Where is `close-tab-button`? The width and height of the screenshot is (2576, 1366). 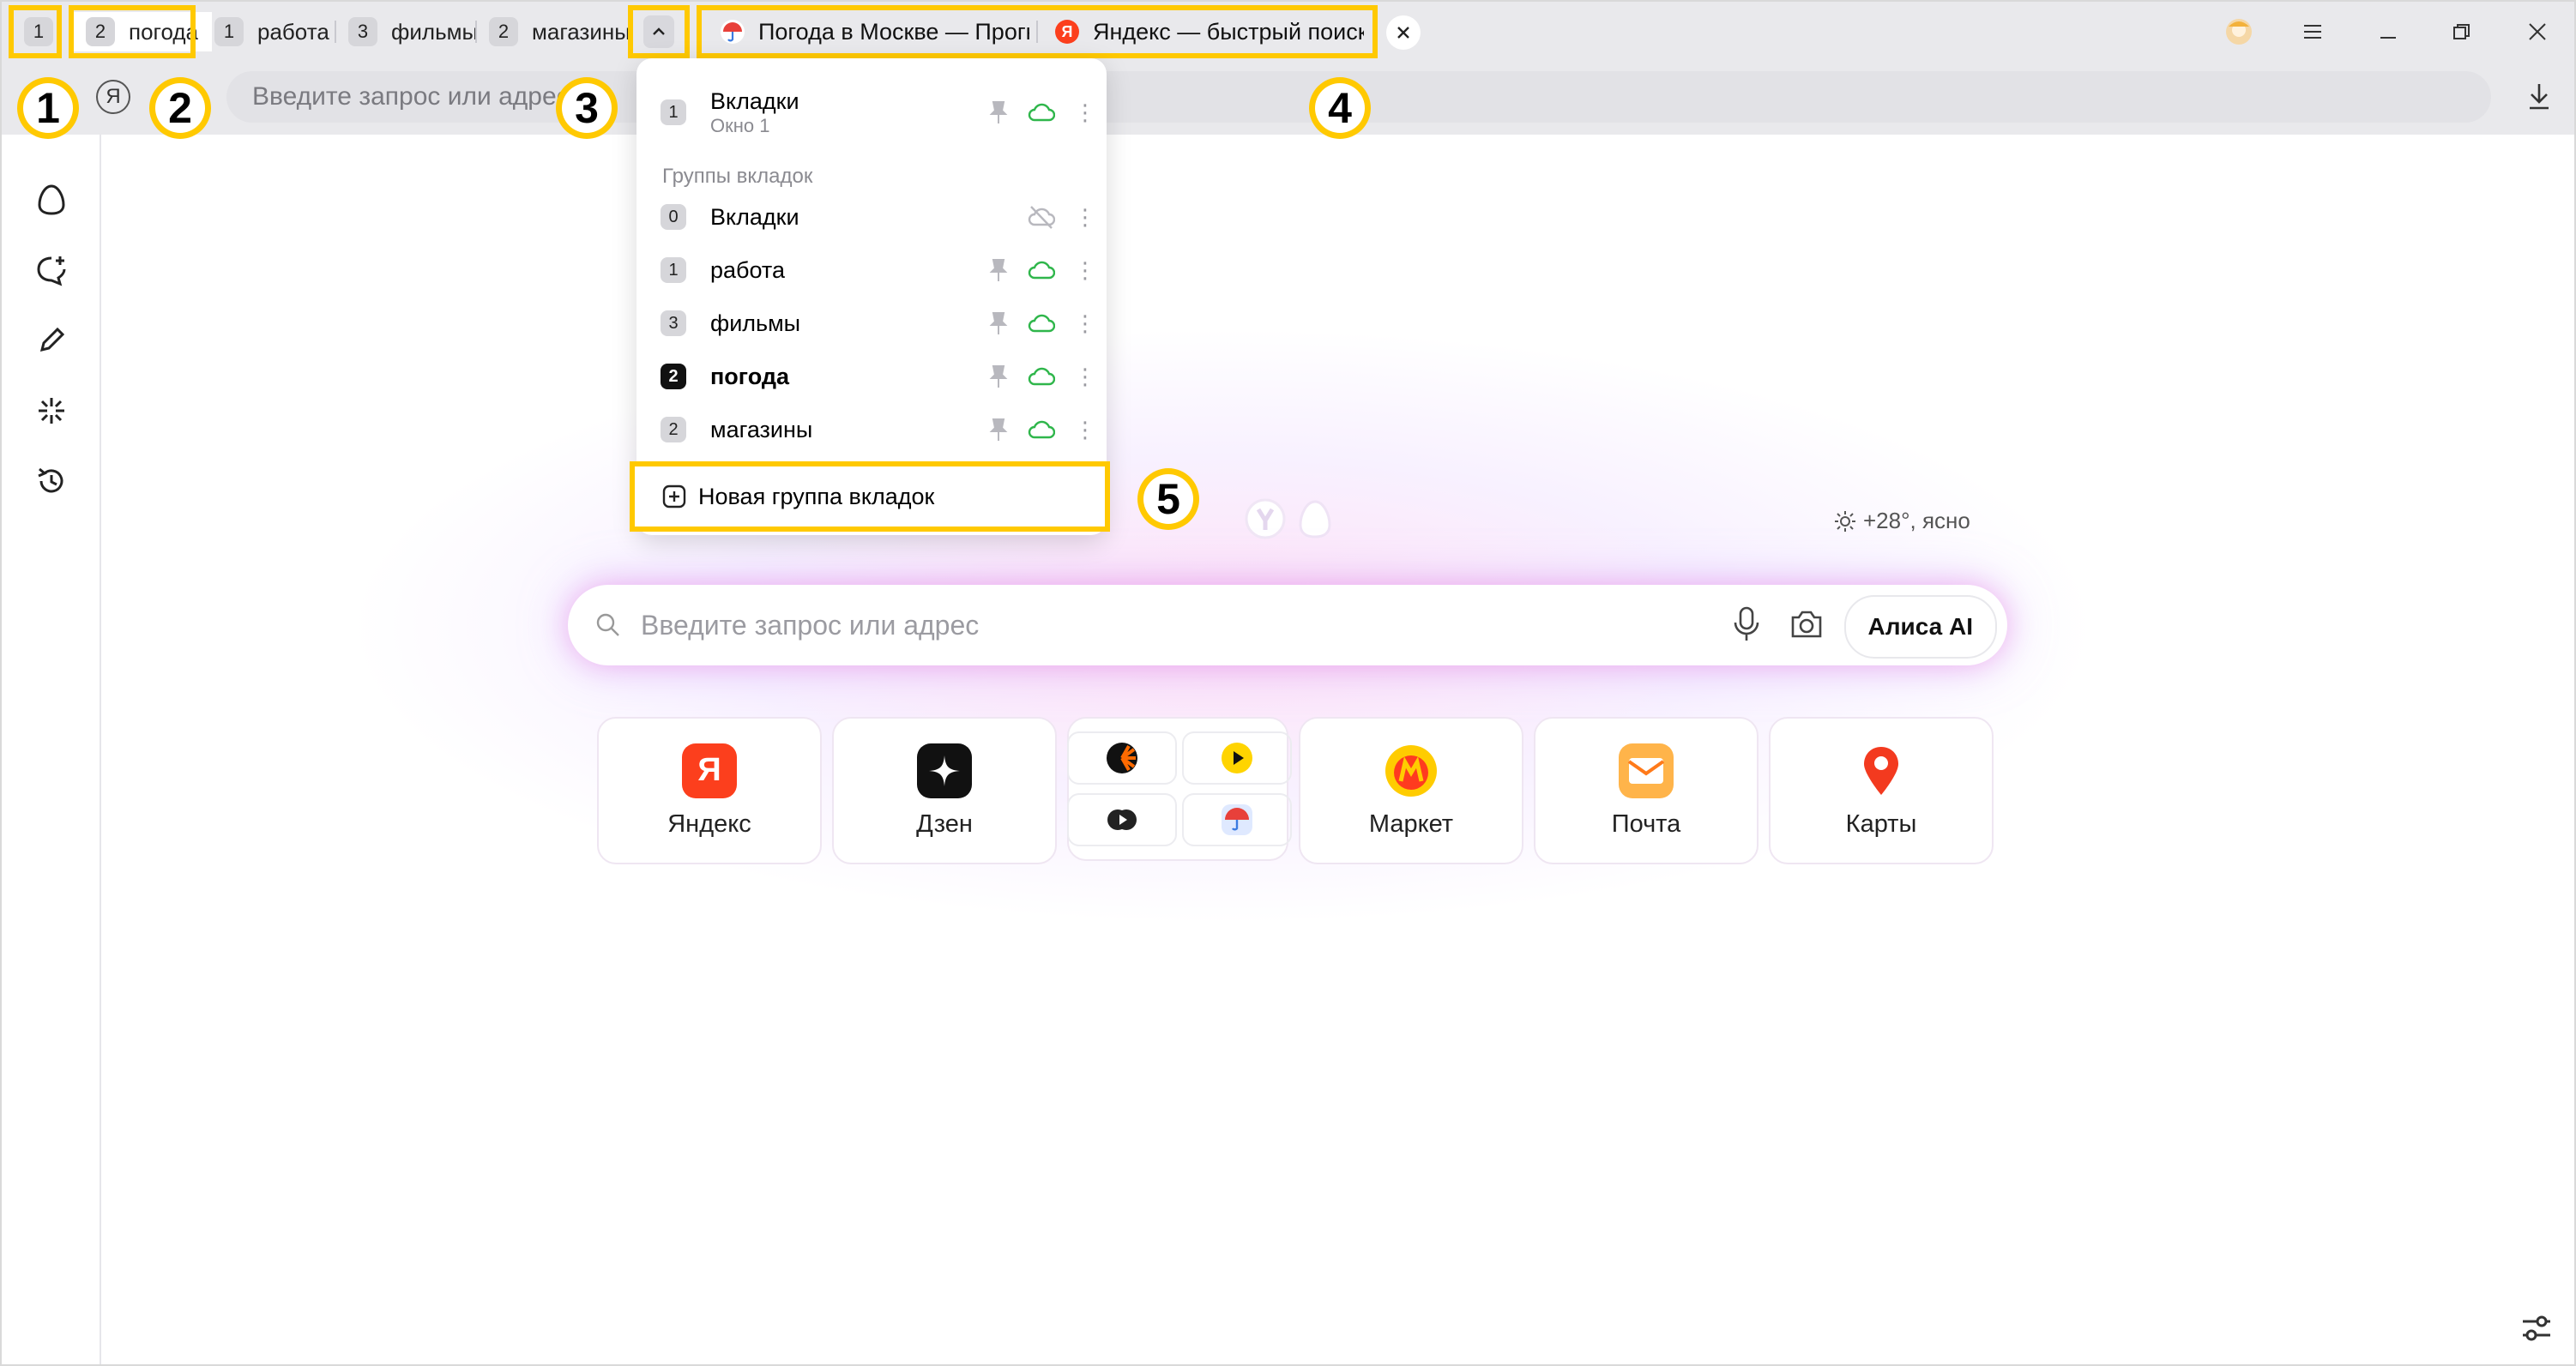 close-tab-button is located at coordinates (1403, 32).